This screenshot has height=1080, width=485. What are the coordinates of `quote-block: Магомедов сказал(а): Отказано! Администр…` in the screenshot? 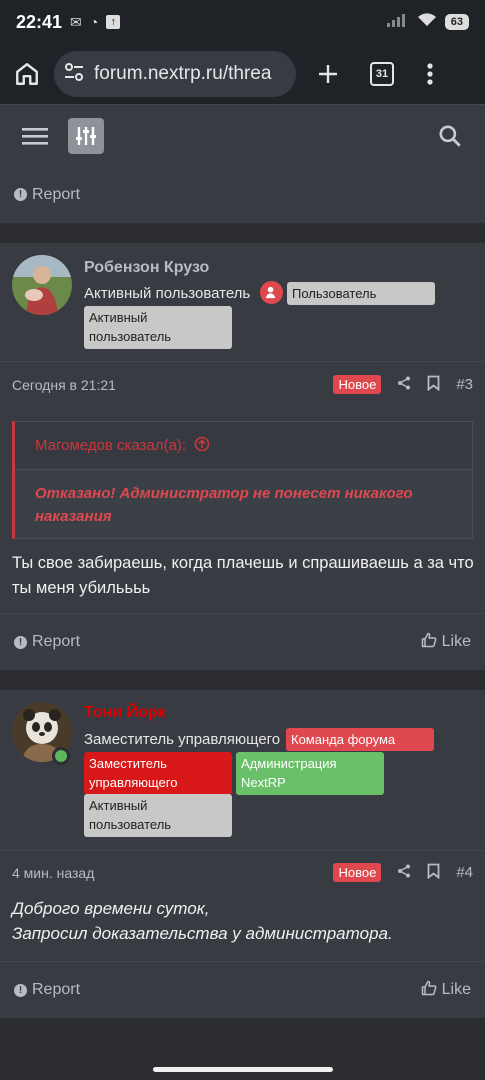 It's located at (242, 480).